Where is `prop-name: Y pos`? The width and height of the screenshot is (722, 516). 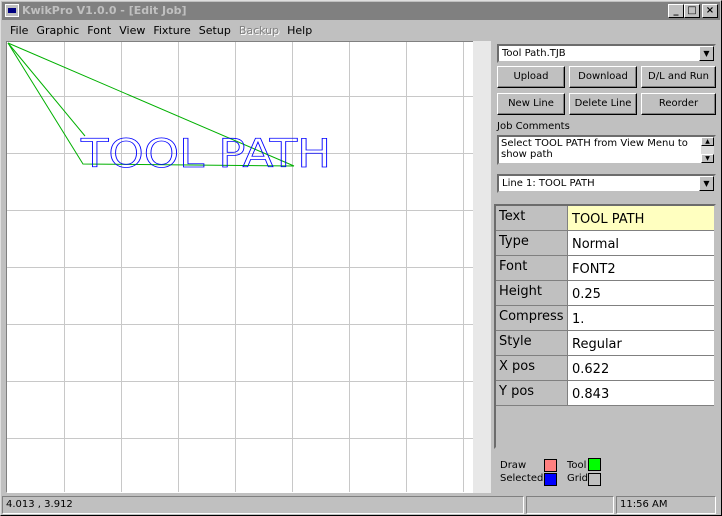
prop-name: Y pos is located at coordinates (532, 393).